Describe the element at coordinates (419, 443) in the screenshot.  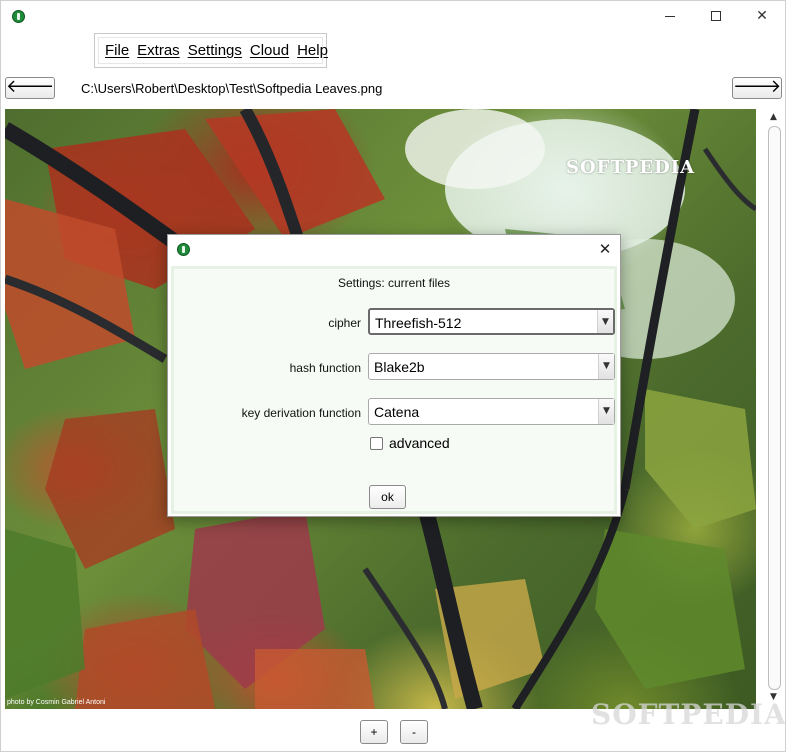
I see `advanced-label: advanced` at that location.